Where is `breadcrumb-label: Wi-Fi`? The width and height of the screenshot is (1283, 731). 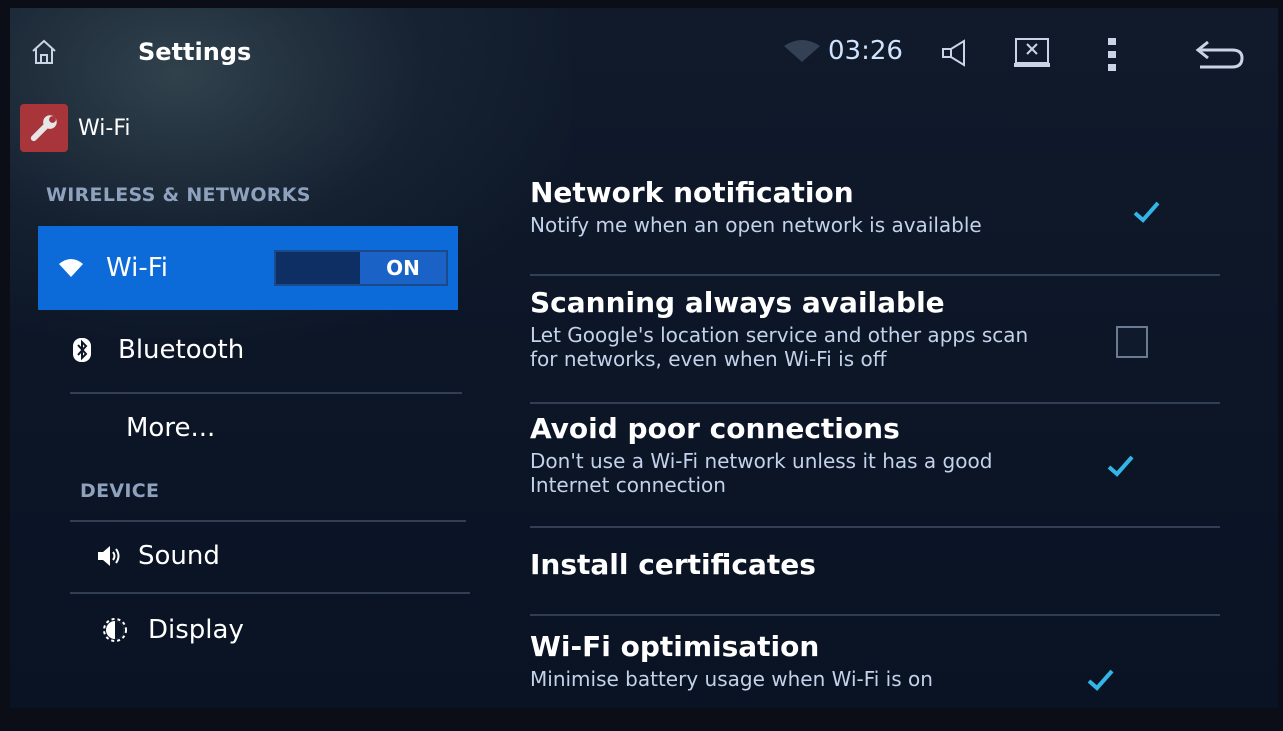
breadcrumb-label: Wi-Fi is located at coordinates (104, 128).